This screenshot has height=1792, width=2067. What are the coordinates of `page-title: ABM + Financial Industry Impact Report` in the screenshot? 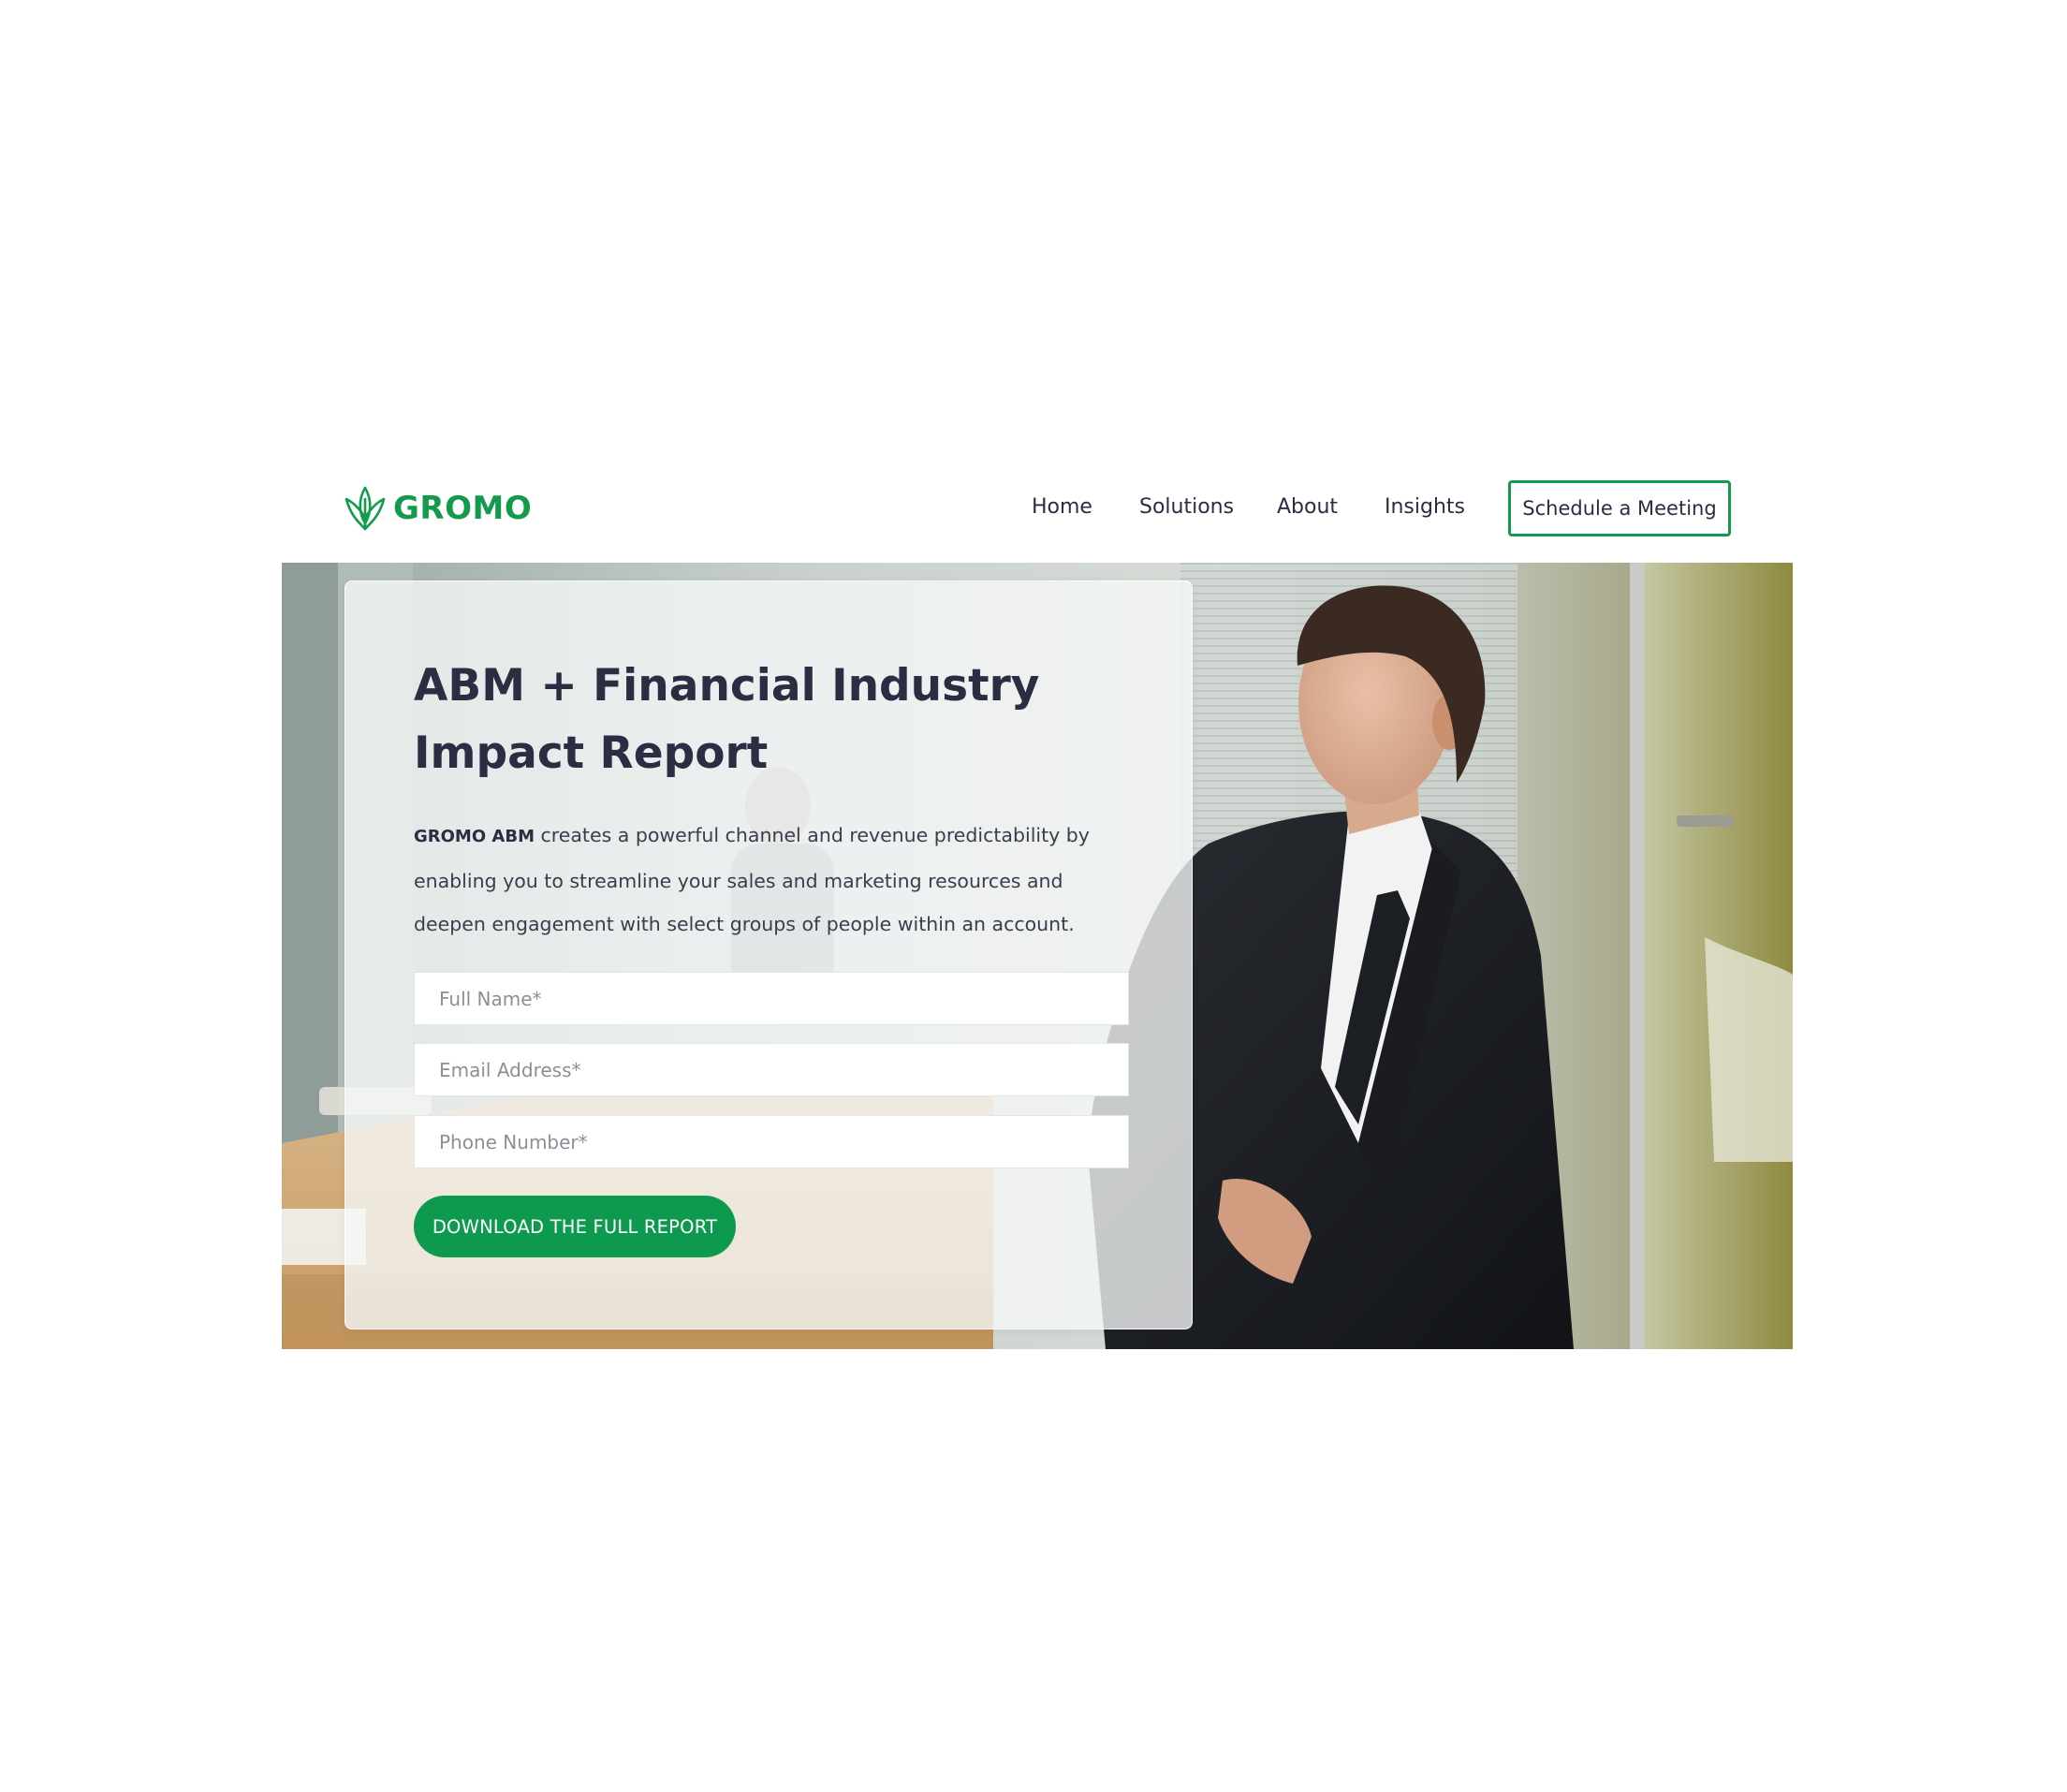 It's located at (727, 720).